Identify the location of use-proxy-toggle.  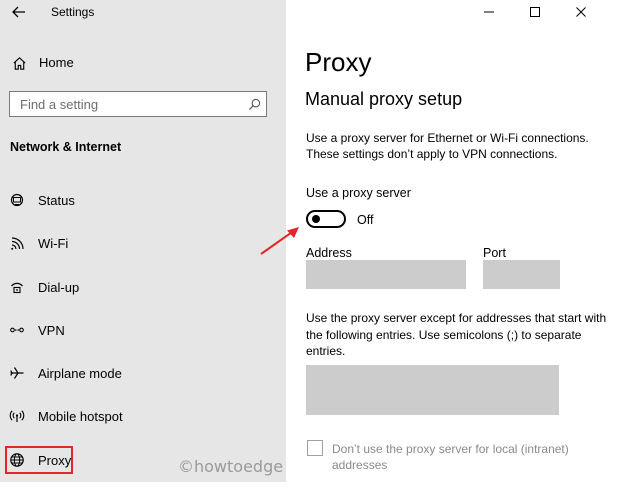
(326, 219).